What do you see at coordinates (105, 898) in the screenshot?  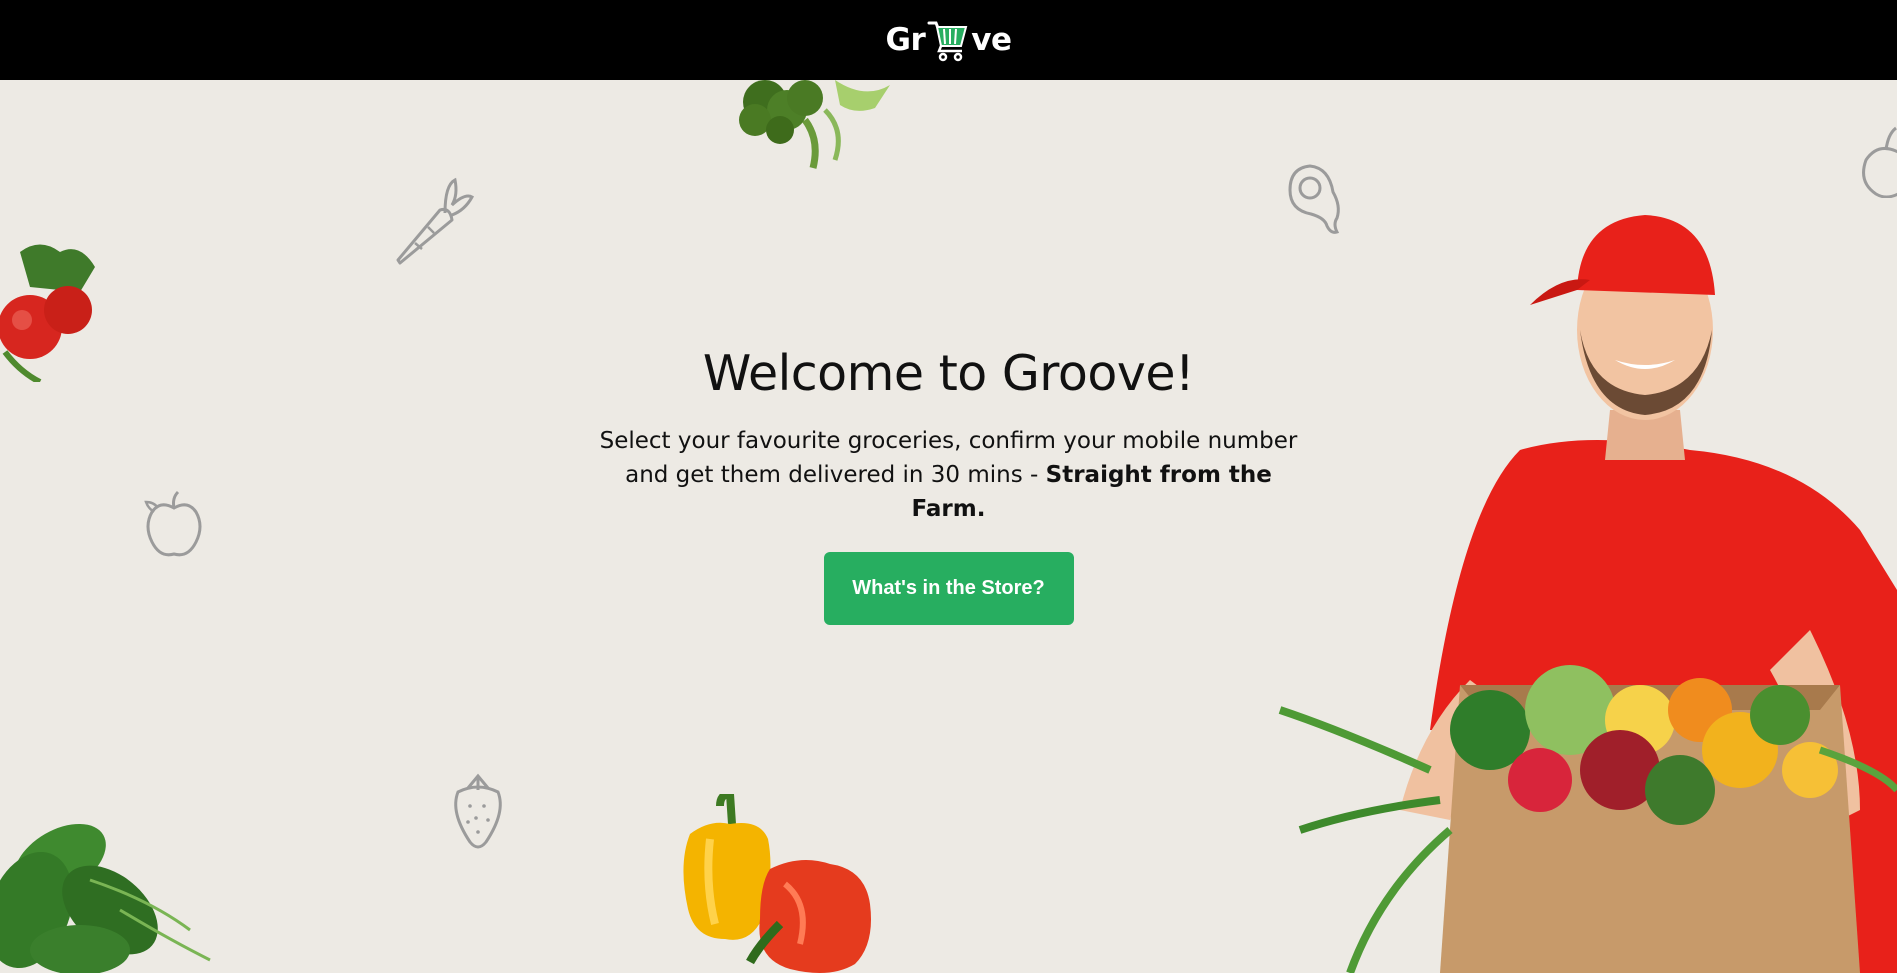 I see `spinach-image` at bounding box center [105, 898].